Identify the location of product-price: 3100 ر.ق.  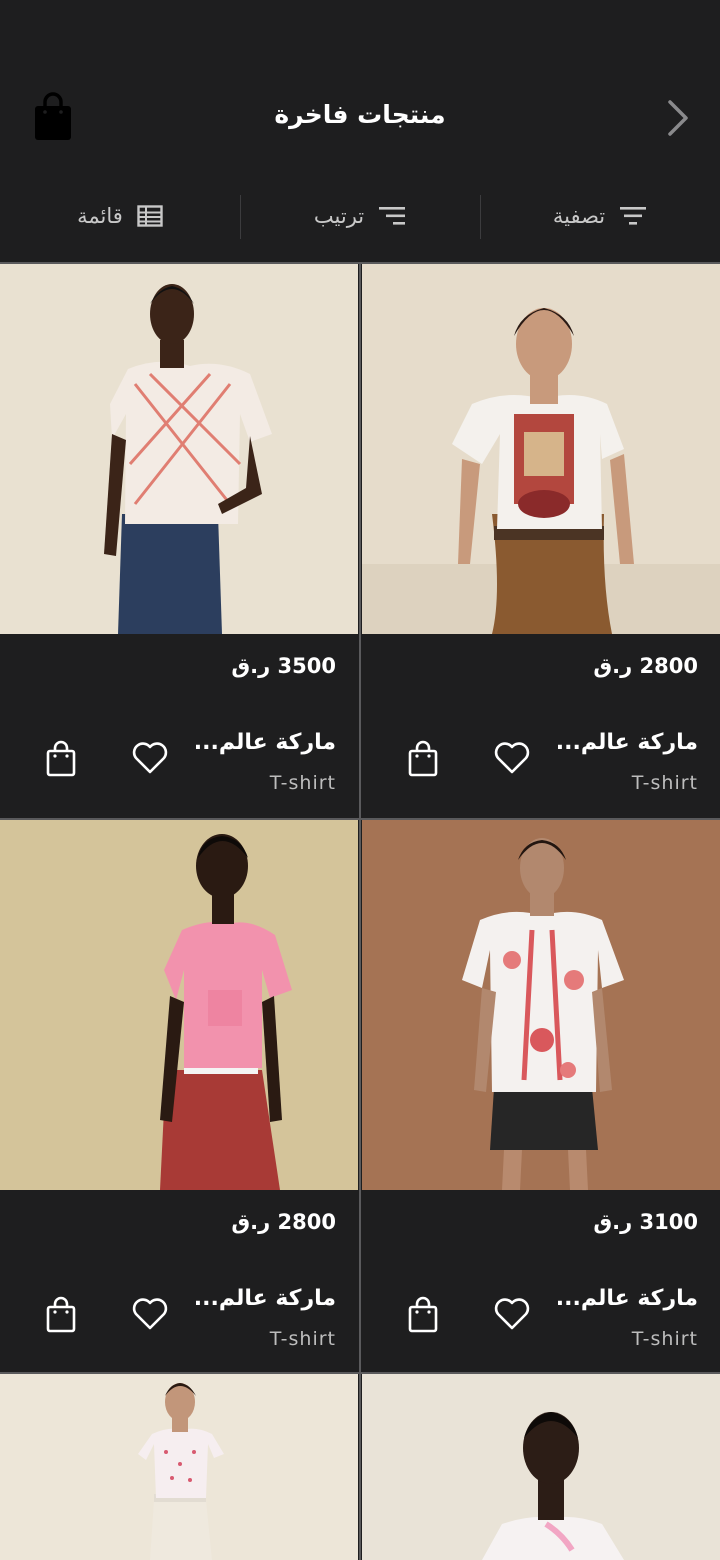
(645, 1222).